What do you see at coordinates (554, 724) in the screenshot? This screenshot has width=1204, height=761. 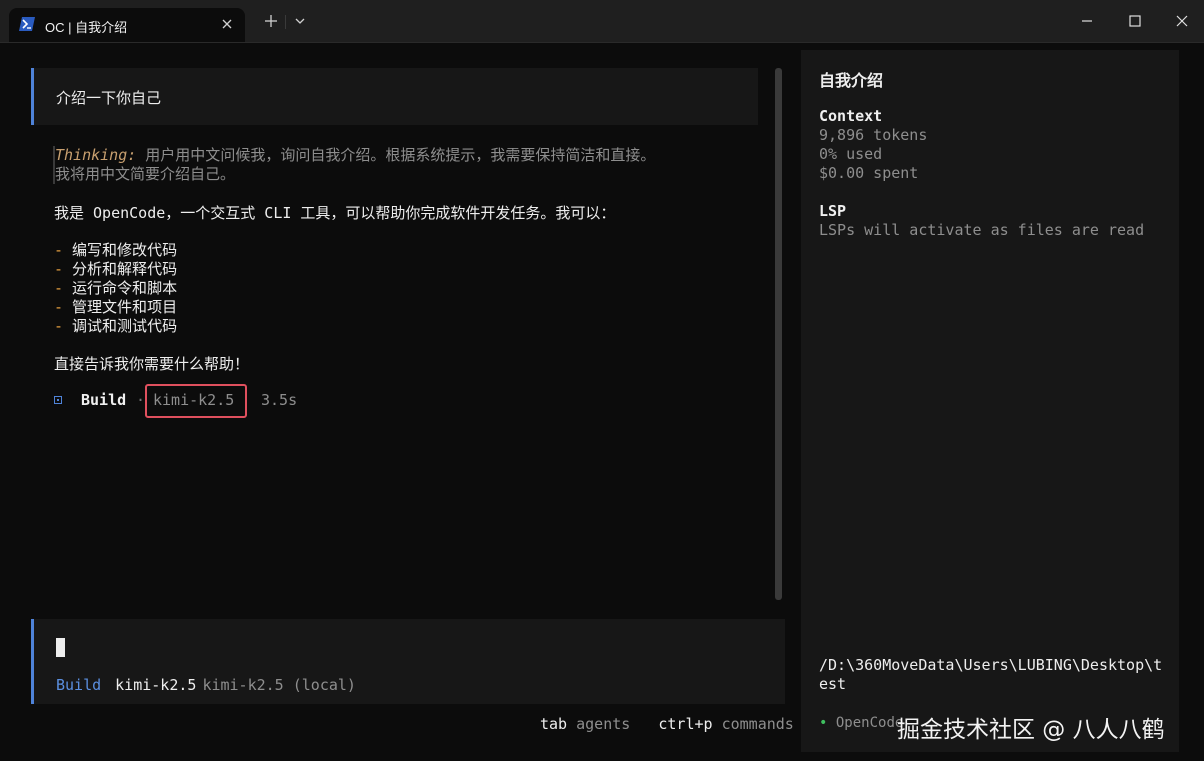 I see `shortcut-tab-key: tab` at bounding box center [554, 724].